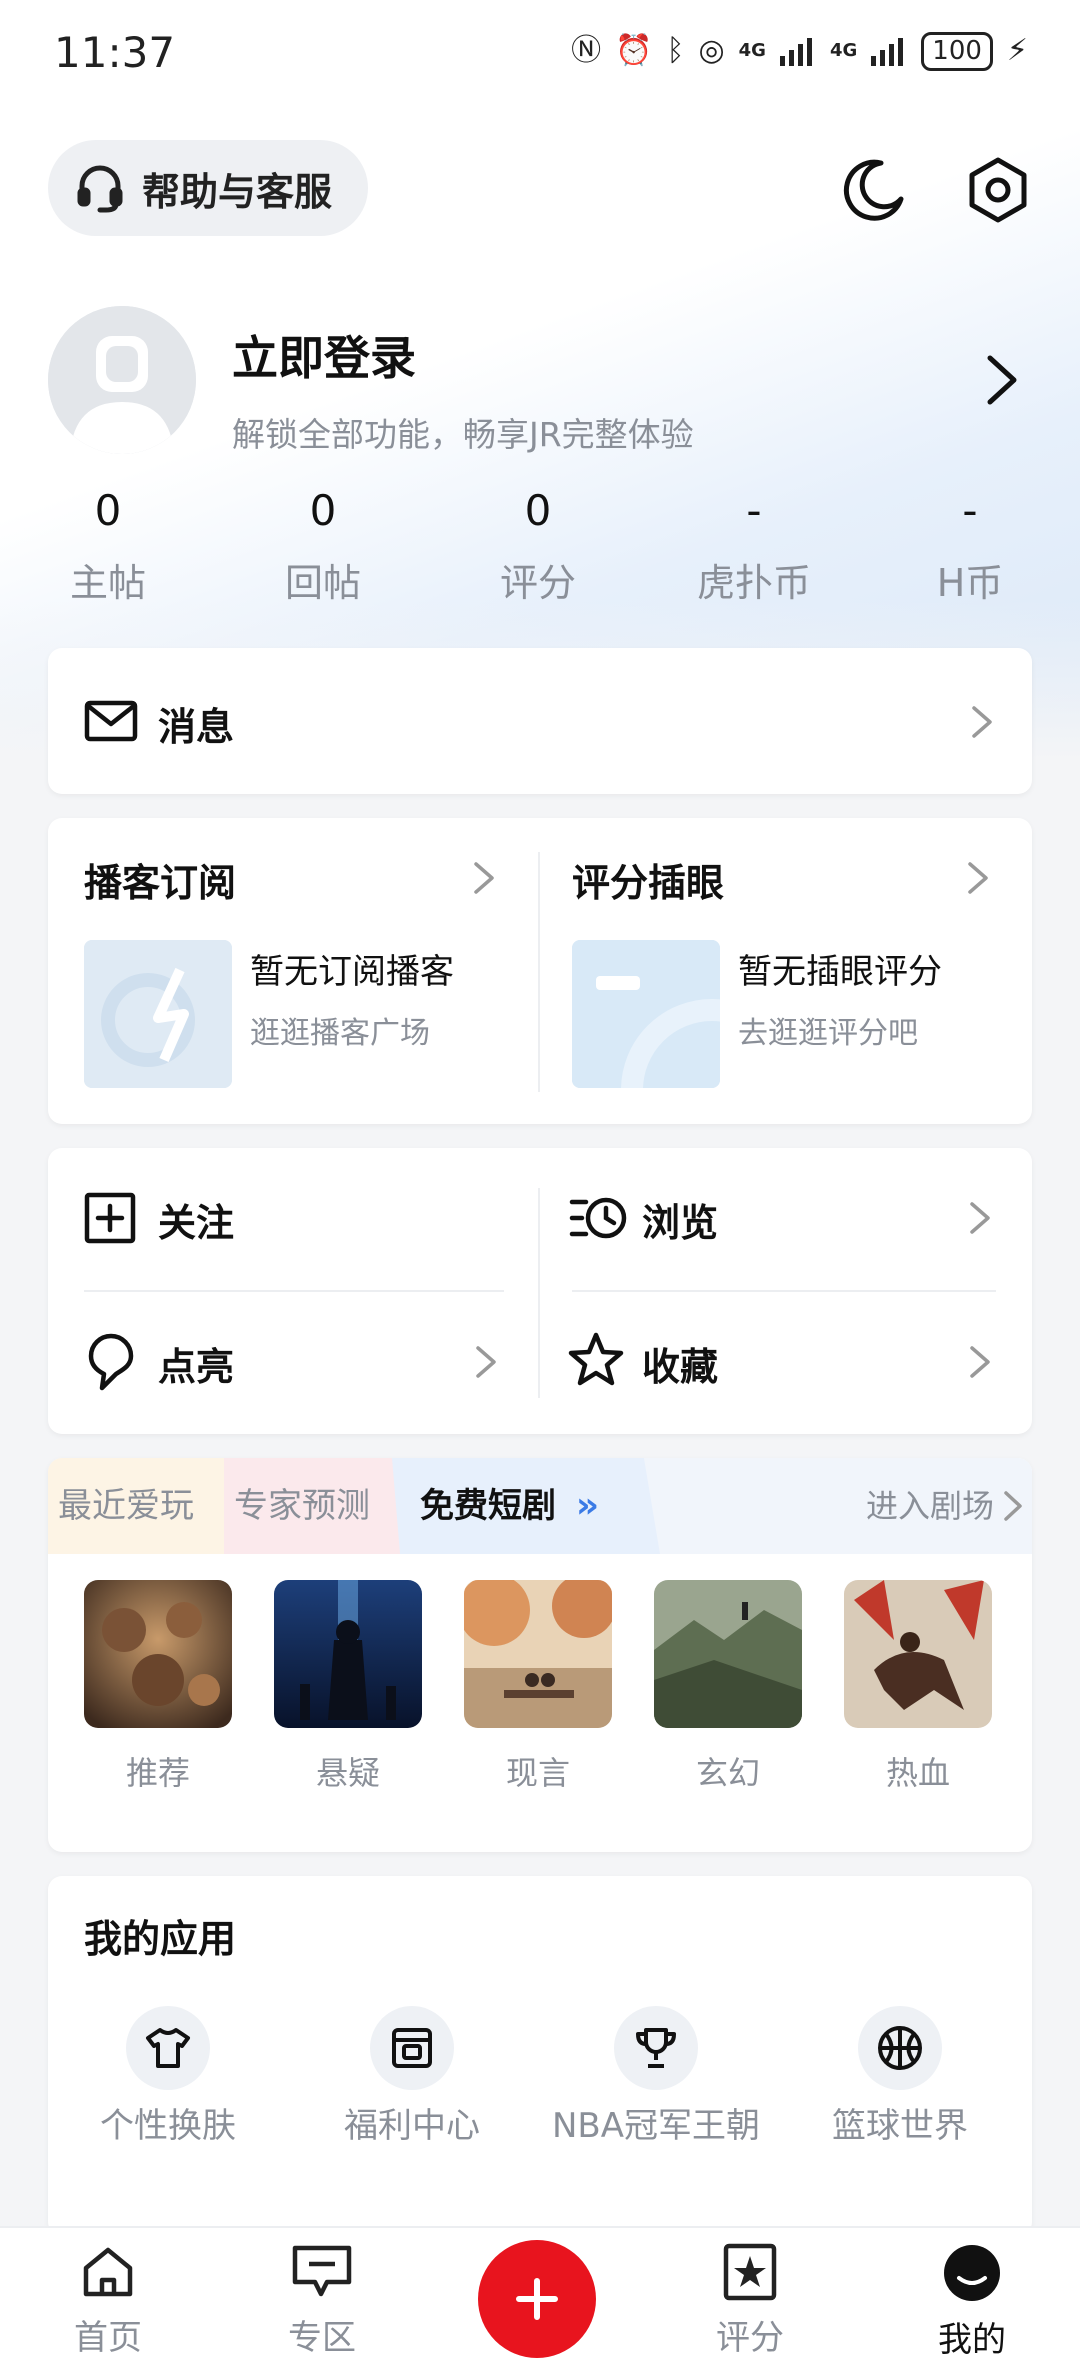 The width and height of the screenshot is (1080, 2374). Describe the element at coordinates (352, 972) in the screenshot. I see `podcast-empty-title: 暂无订阅播客` at that location.